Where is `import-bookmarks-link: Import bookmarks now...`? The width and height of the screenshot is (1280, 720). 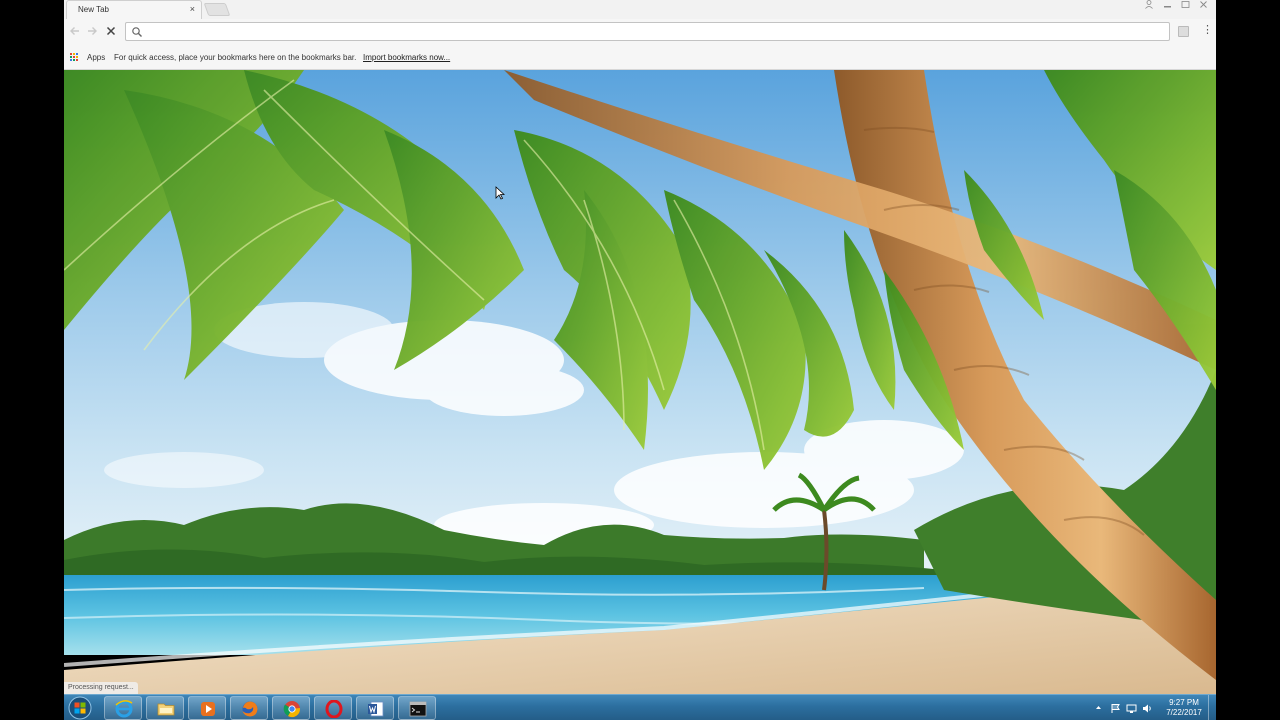
import-bookmarks-link: Import bookmarks now... is located at coordinates (406, 57).